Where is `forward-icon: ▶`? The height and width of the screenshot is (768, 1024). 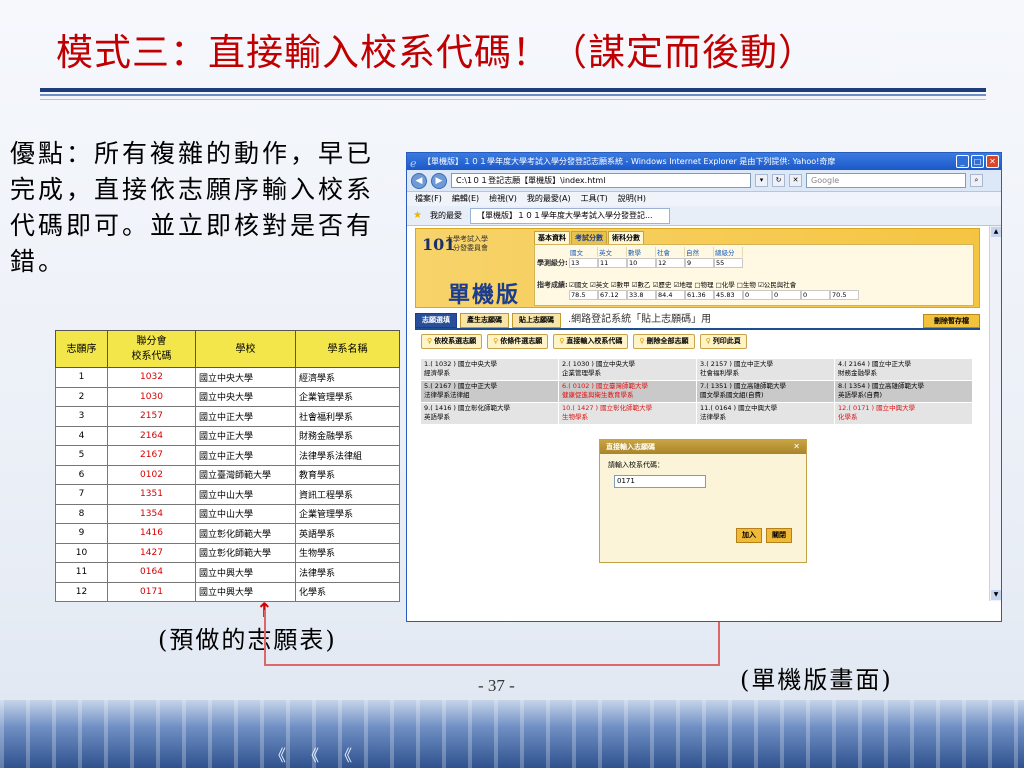 forward-icon: ▶ is located at coordinates (439, 180).